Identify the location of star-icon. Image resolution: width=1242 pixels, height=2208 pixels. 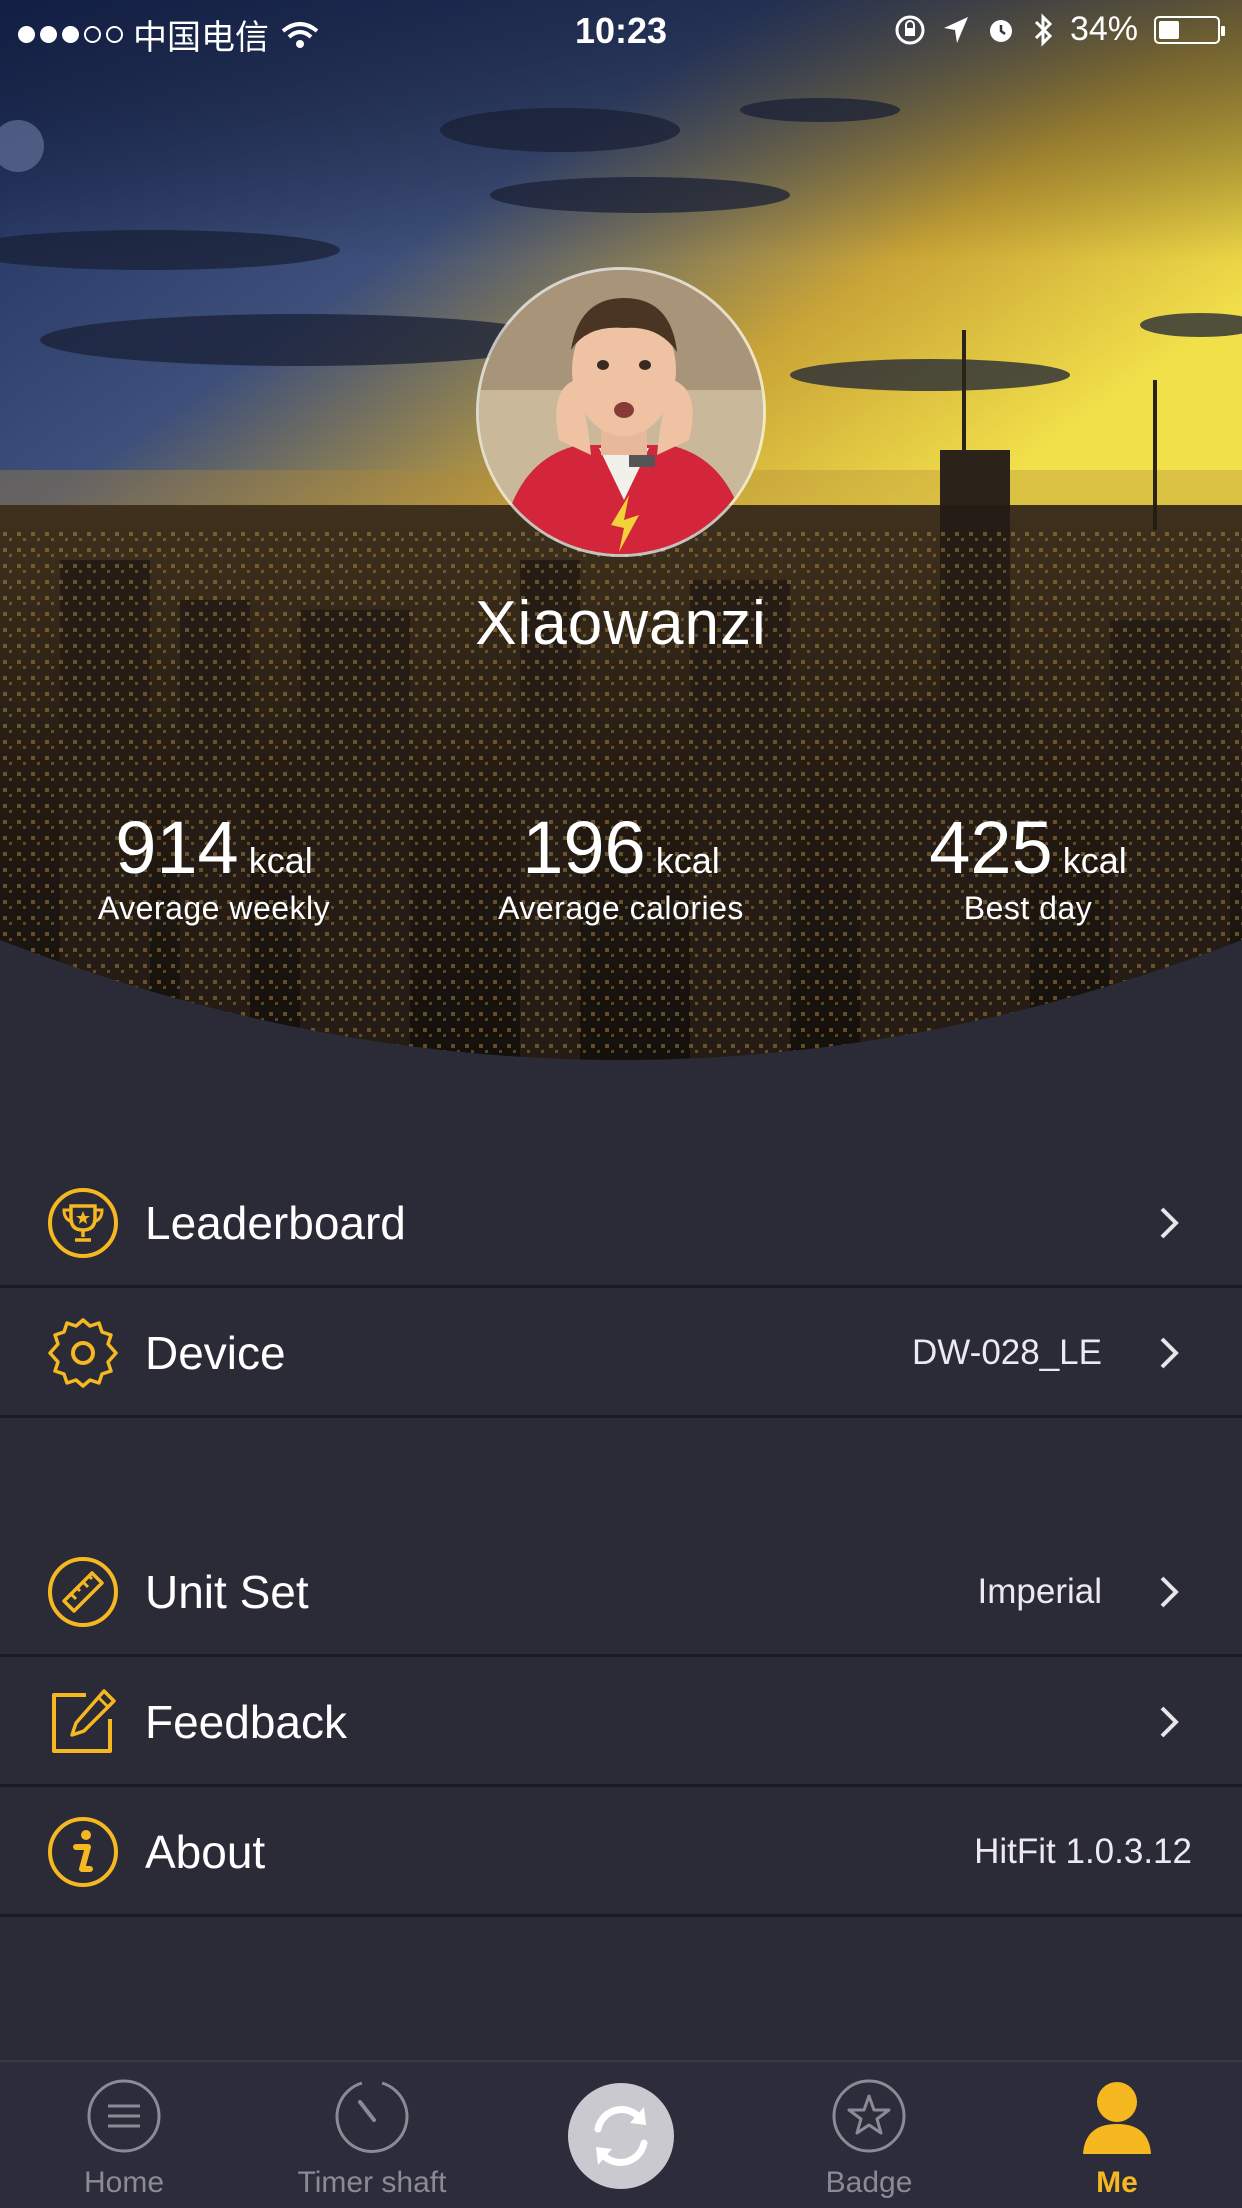
(869, 2116).